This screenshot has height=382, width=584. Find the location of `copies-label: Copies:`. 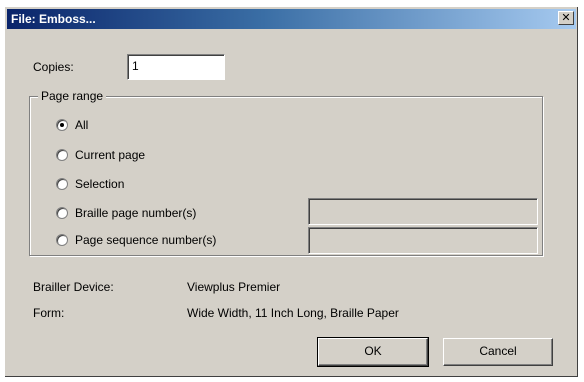

copies-label: Copies: is located at coordinates (53, 67).